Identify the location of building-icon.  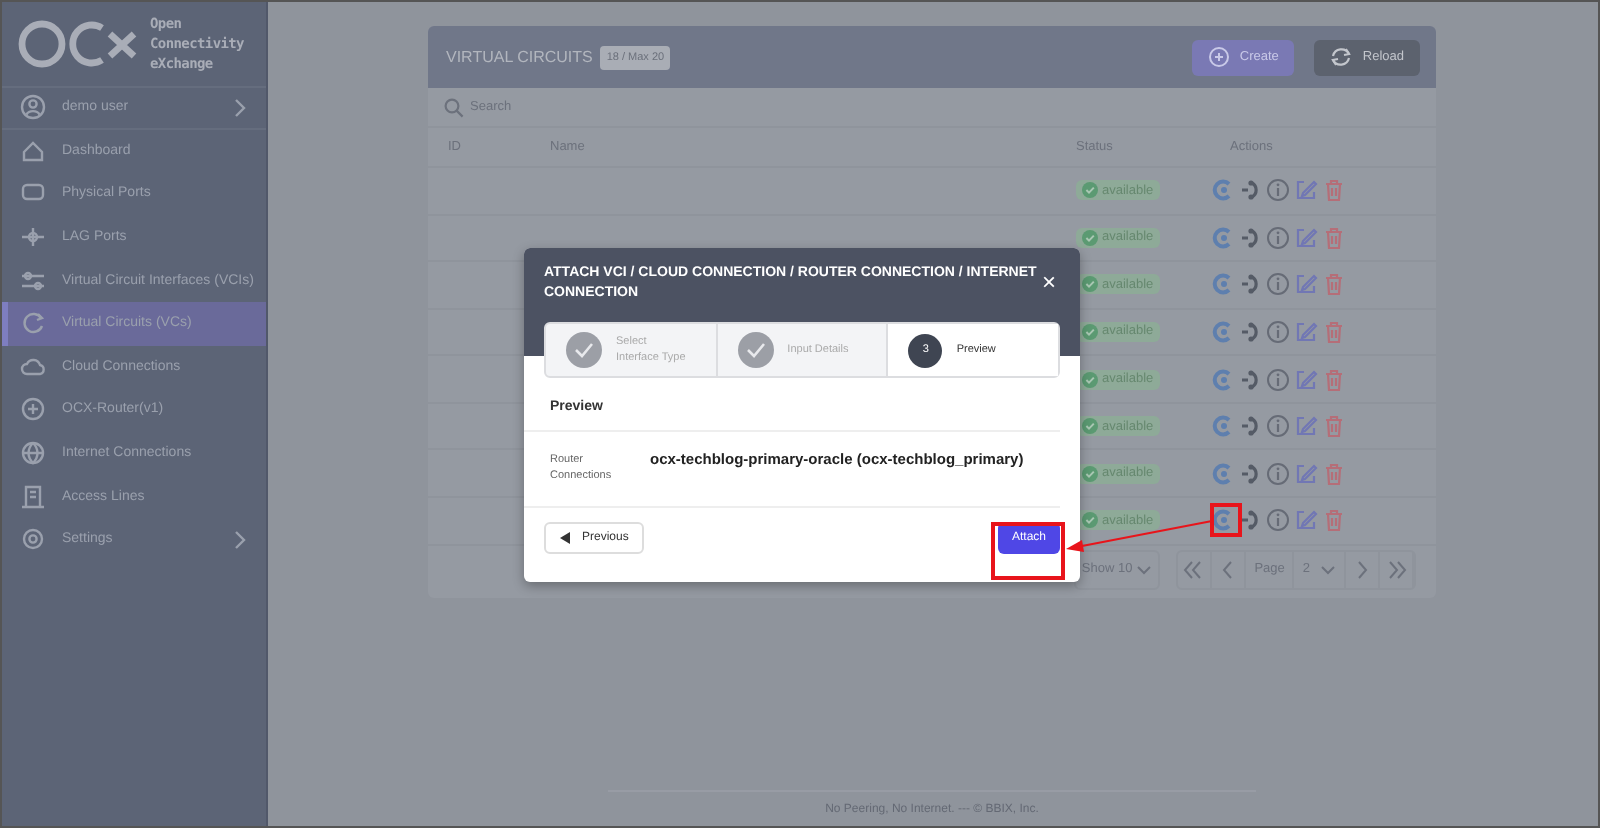
(33, 496).